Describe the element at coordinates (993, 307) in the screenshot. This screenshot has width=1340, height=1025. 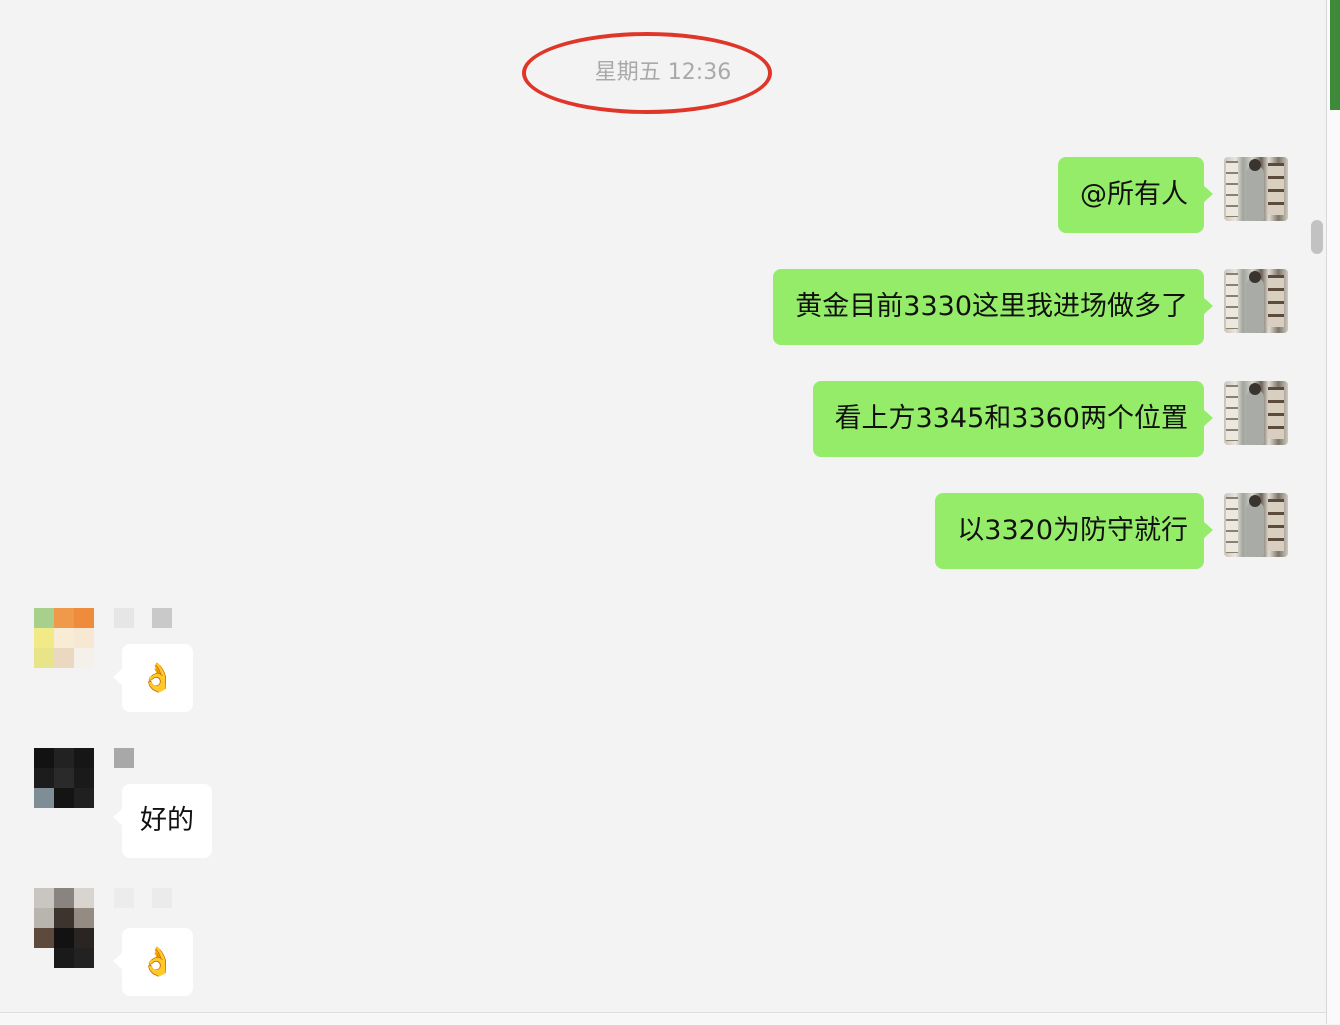
I see `message-bubble-sent: 黄金目前3330这里我进场做多了` at that location.